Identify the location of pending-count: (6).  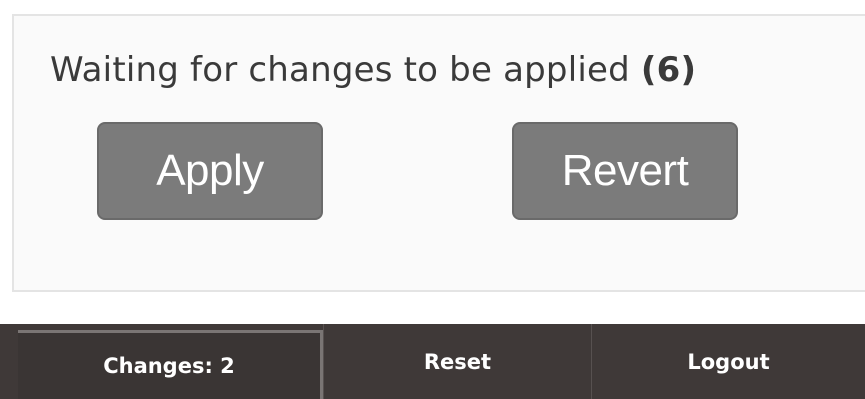
(668, 70).